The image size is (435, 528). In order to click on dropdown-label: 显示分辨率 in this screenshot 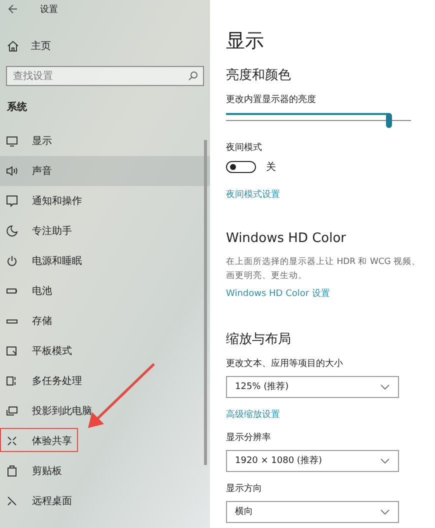, I will do `click(249, 438)`.